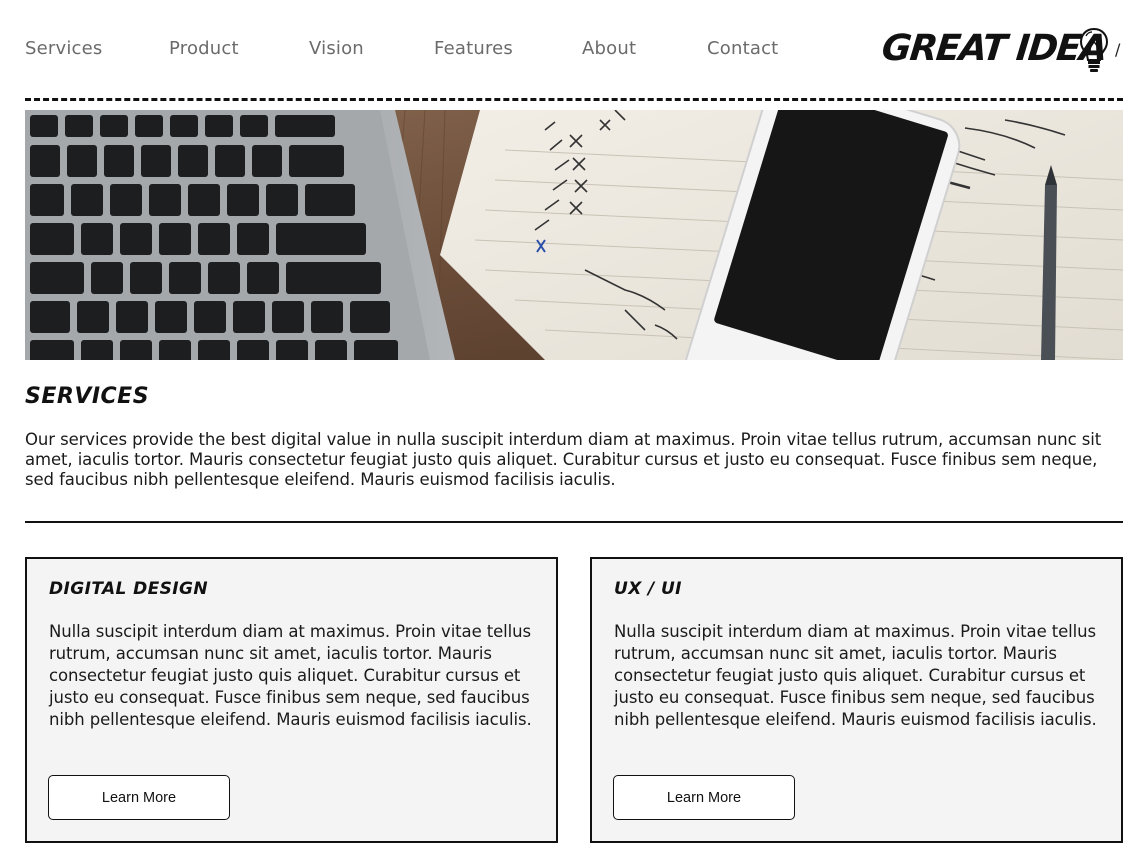 This screenshot has height=861, width=1147. I want to click on card-title: UX / UI, so click(648, 589).